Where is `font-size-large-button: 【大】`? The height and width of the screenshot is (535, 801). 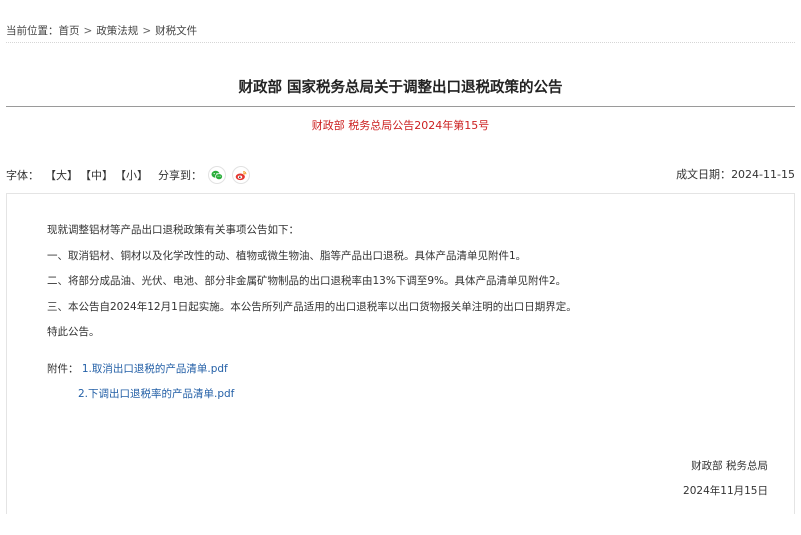 font-size-large-button: 【大】 is located at coordinates (61, 175).